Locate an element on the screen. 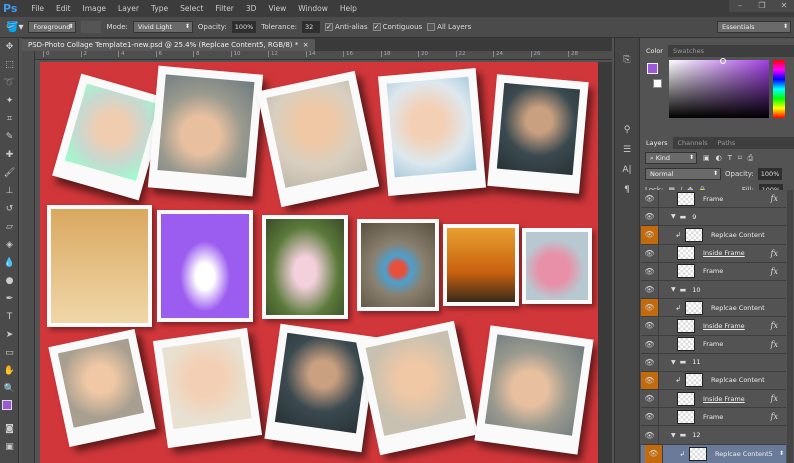 Image resolution: width=794 pixels, height=463 pixels. healing-brush-icon: ✚ is located at coordinates (9, 155).